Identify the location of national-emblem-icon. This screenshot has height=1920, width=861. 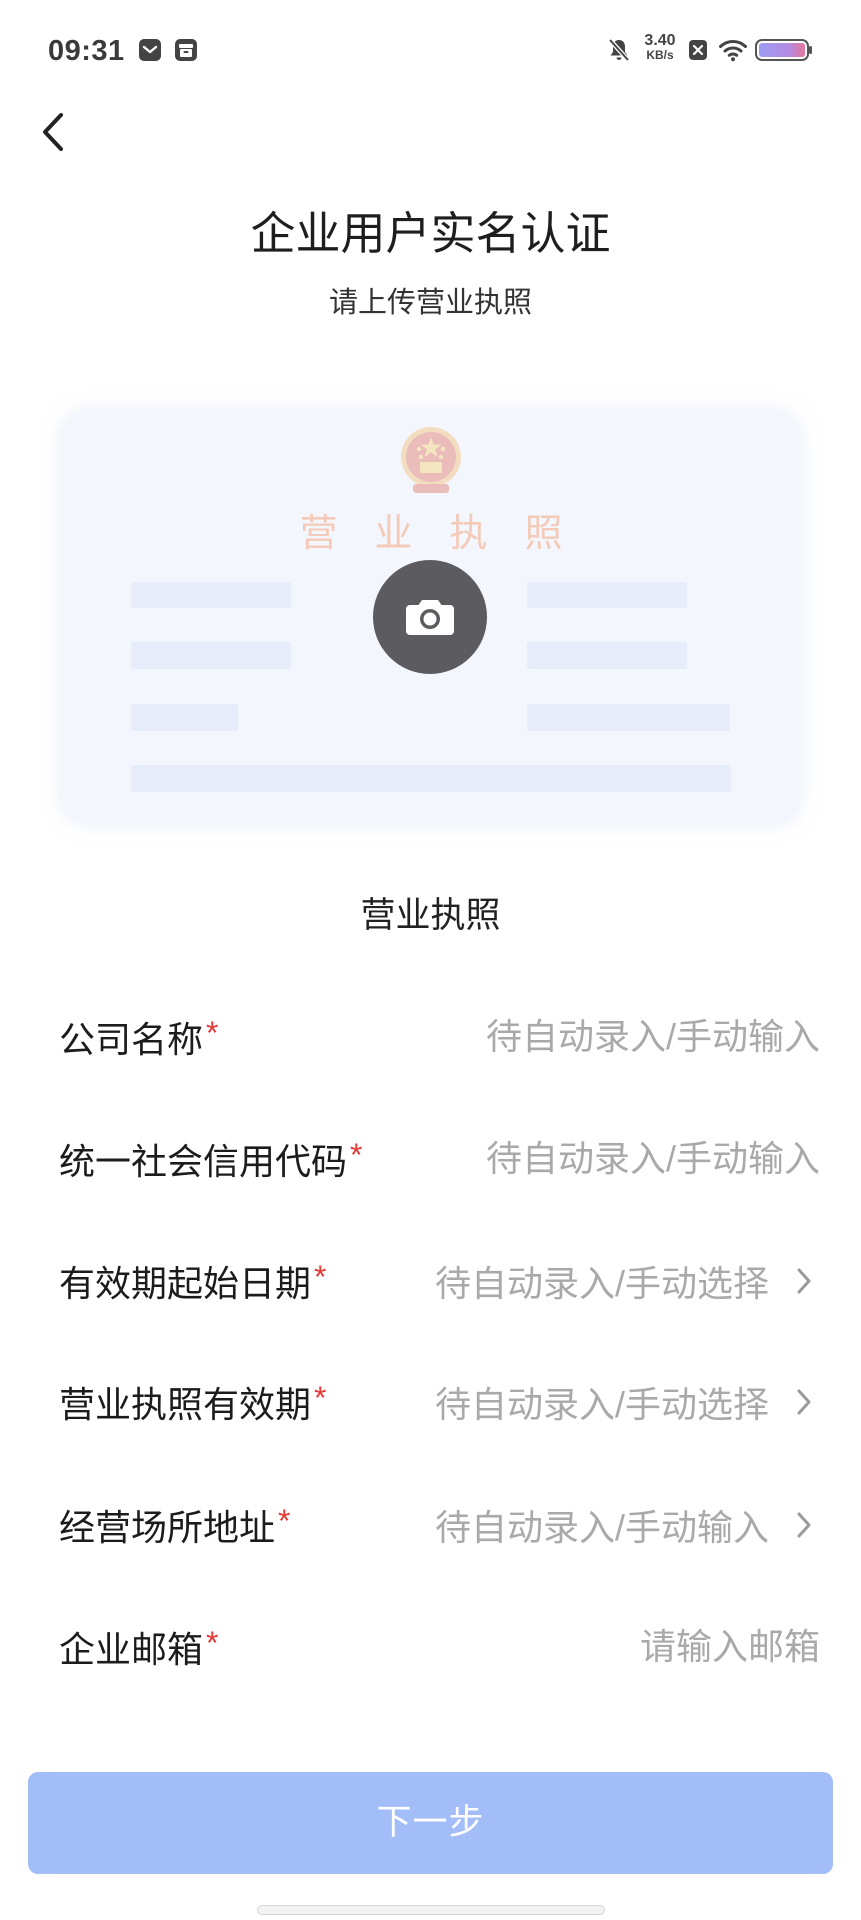
(431, 461).